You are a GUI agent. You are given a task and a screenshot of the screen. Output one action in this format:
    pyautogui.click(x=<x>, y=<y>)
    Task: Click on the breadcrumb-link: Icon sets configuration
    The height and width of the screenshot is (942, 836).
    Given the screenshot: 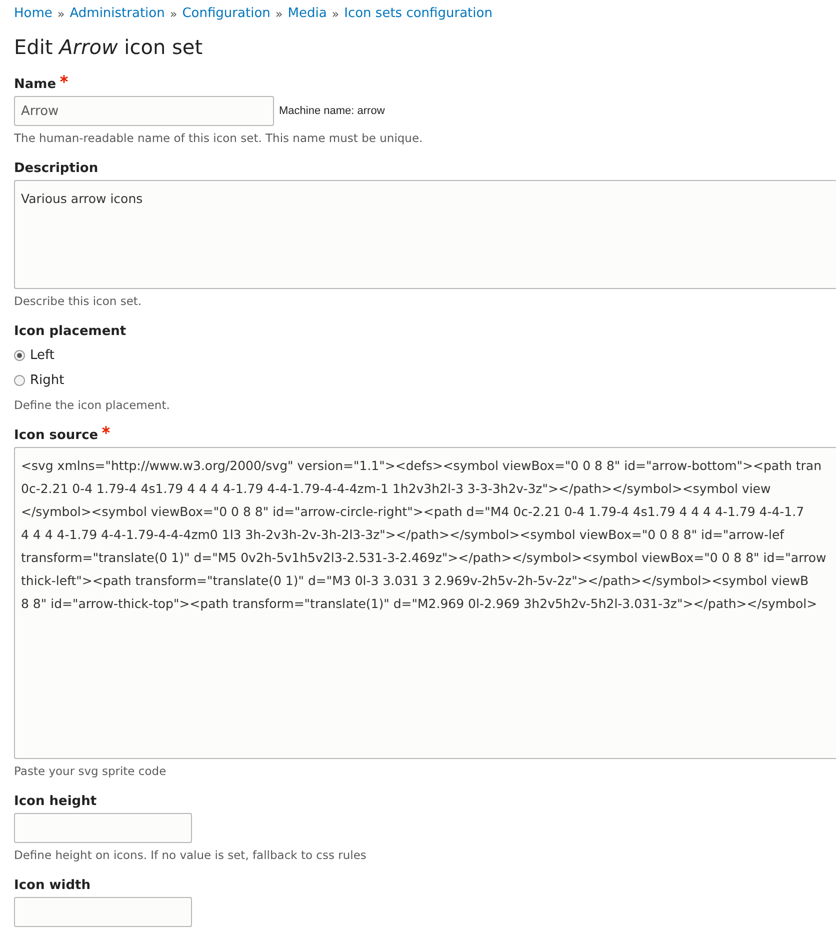 What is the action you would take?
    pyautogui.click(x=418, y=13)
    